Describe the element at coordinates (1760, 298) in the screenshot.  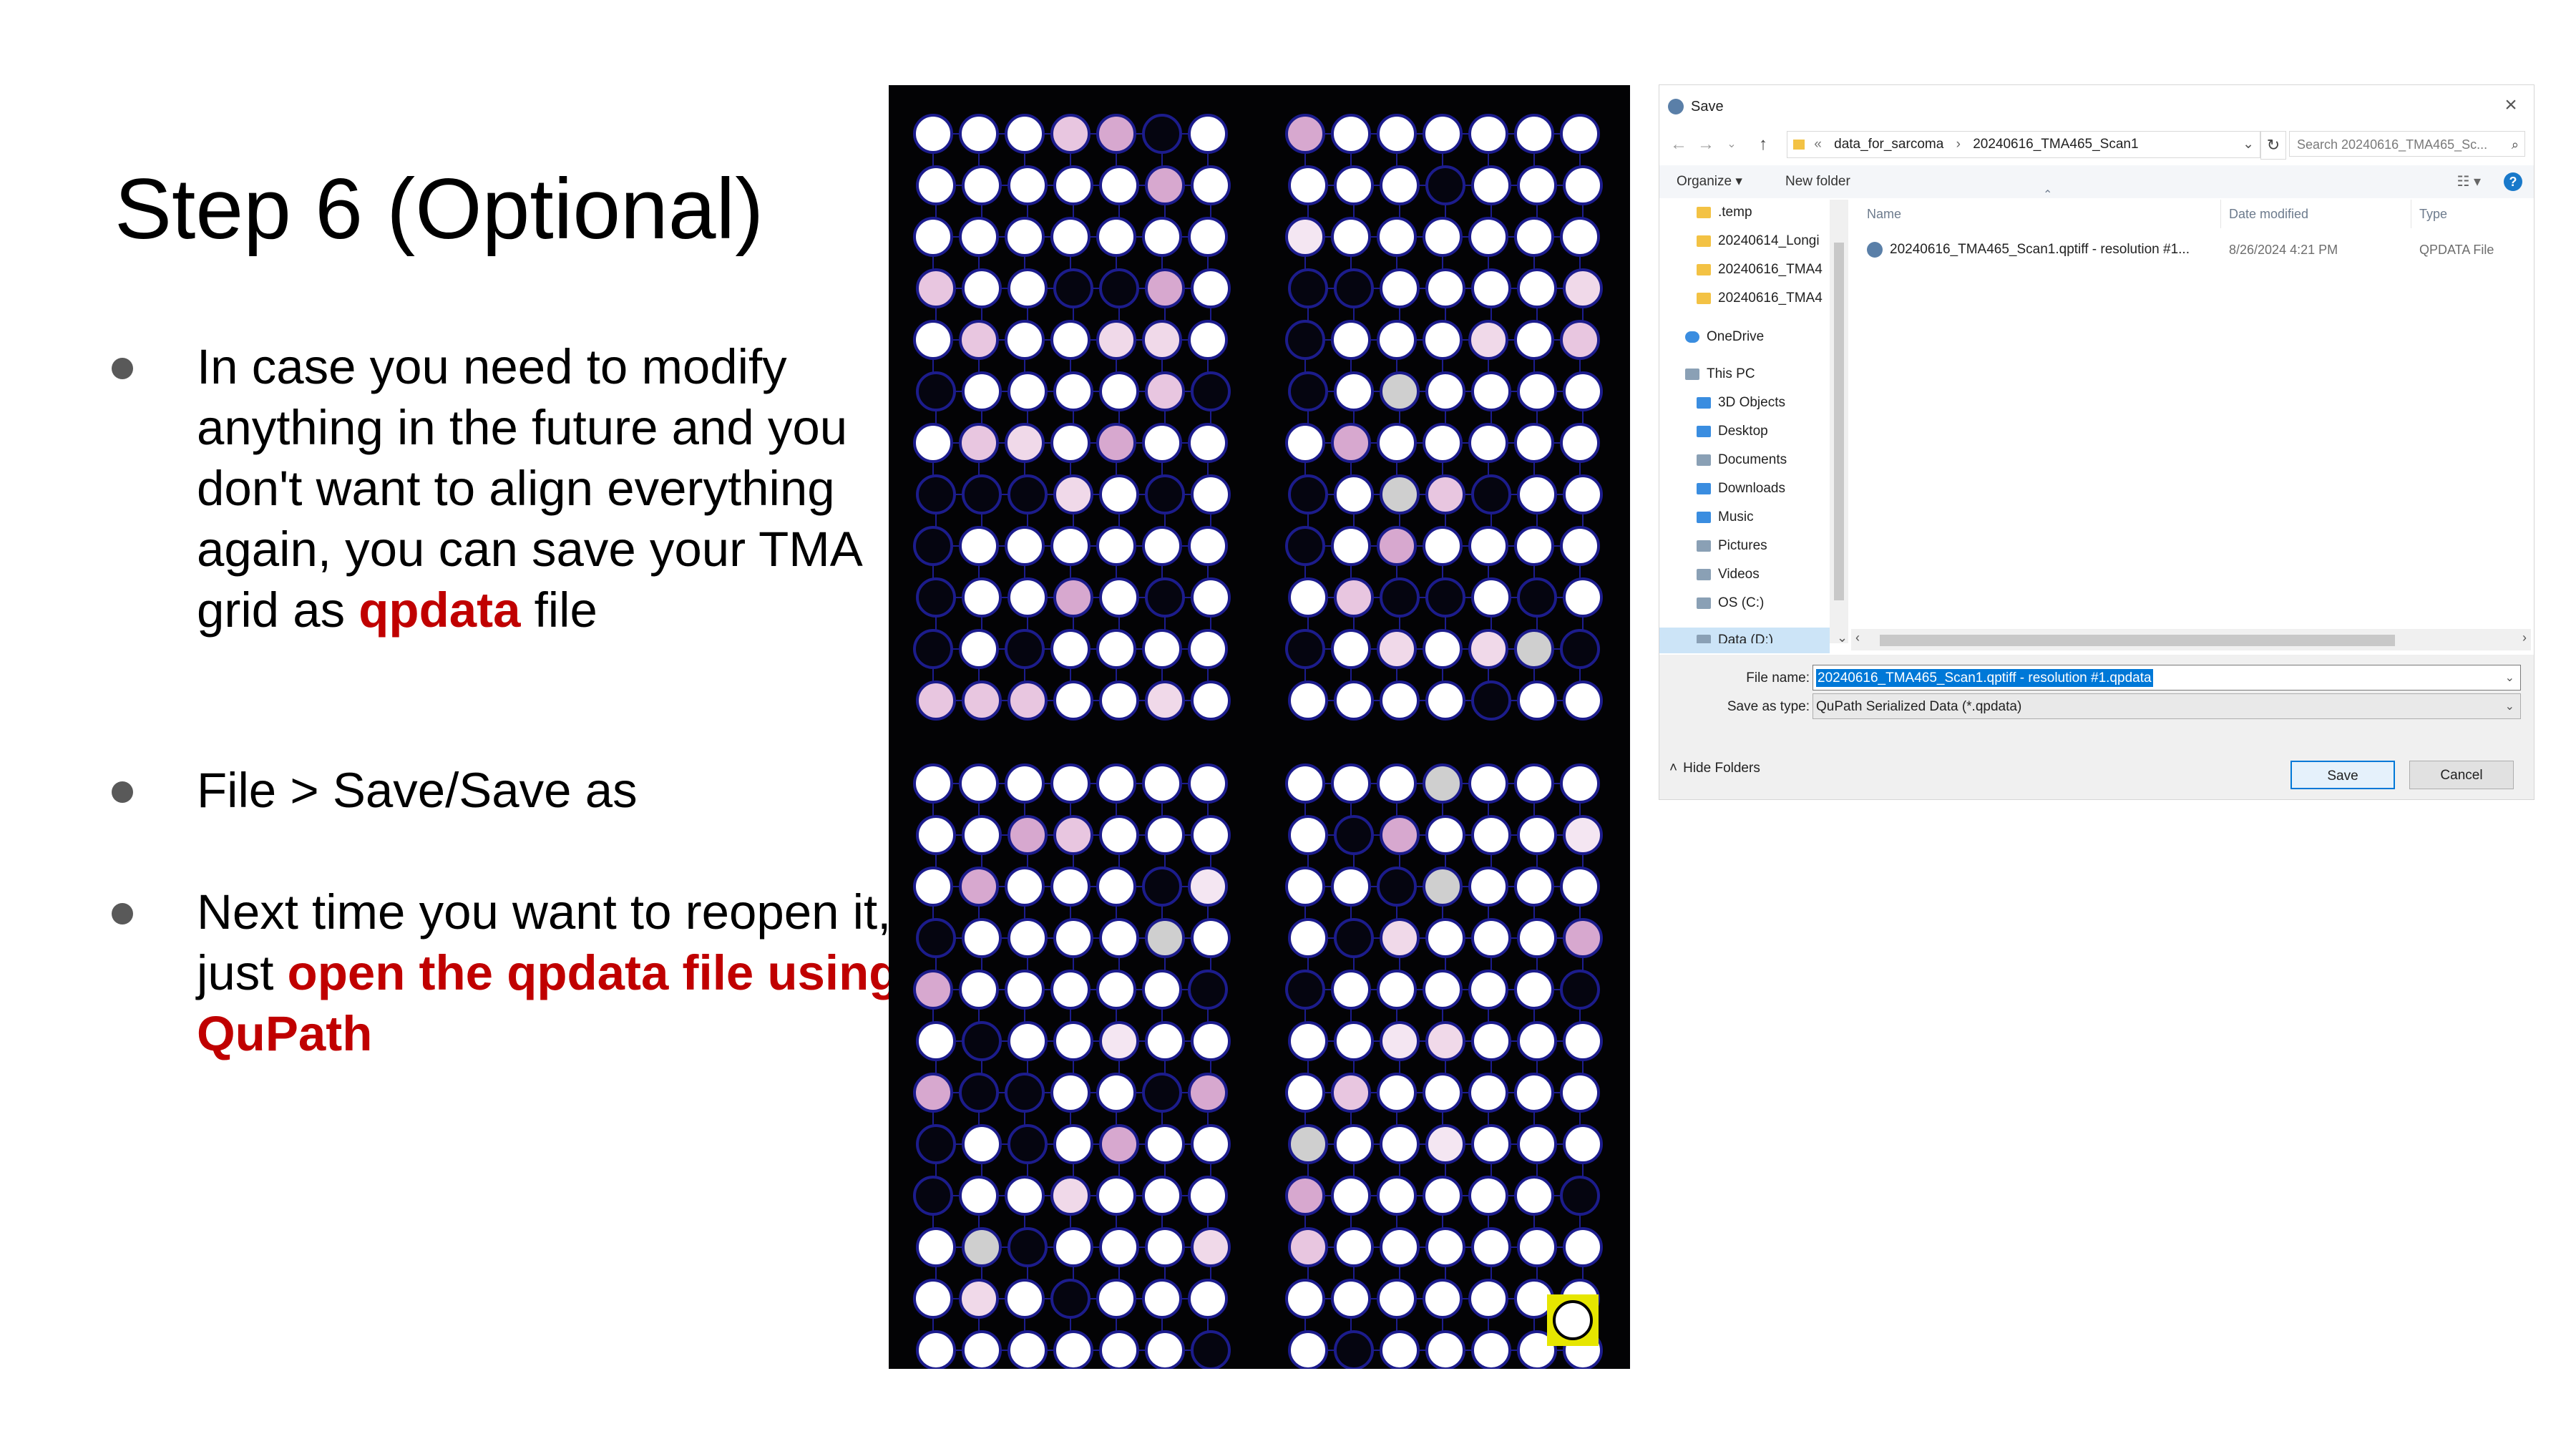
I see `tree-item-20240616-b: 20240616_TMA4` at that location.